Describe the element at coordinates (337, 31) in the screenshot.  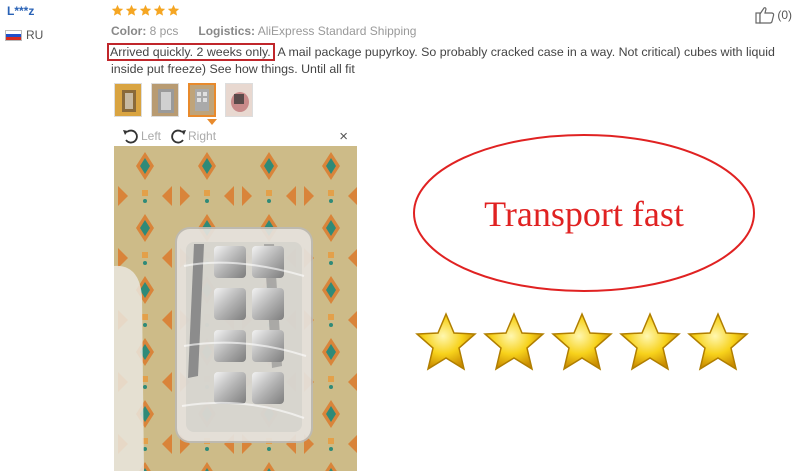
I see `logistics-value: AliExpress Standard Shipping` at that location.